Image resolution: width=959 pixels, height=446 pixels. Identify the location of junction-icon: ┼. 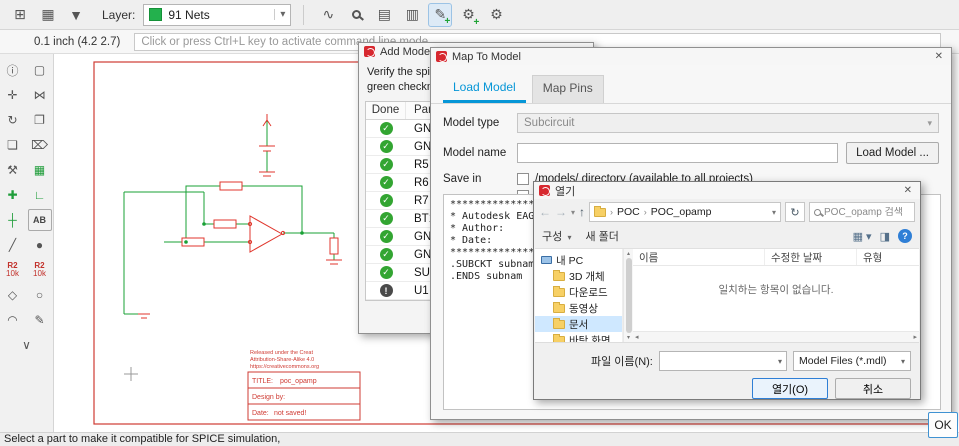
(13, 220).